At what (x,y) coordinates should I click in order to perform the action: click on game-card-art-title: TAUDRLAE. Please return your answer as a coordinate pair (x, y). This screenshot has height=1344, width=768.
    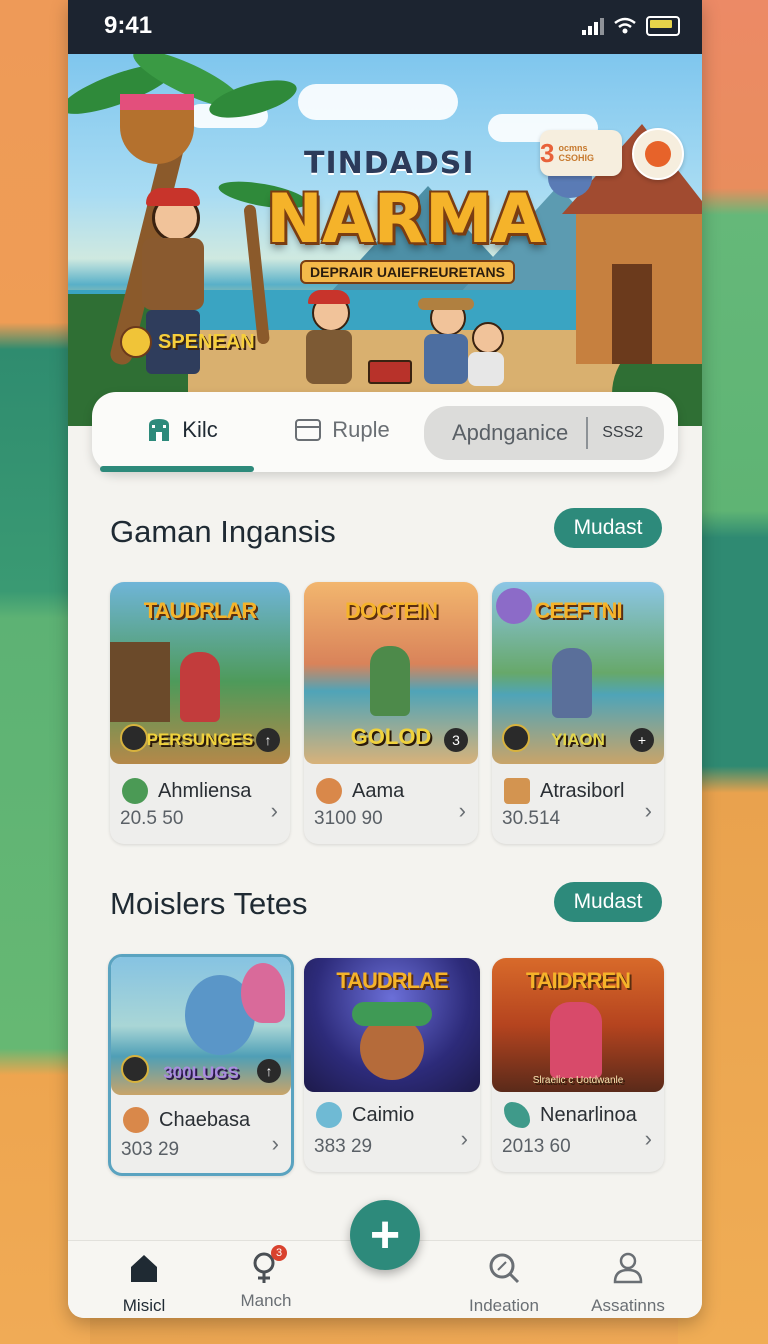
    Looking at the image, I should click on (392, 980).